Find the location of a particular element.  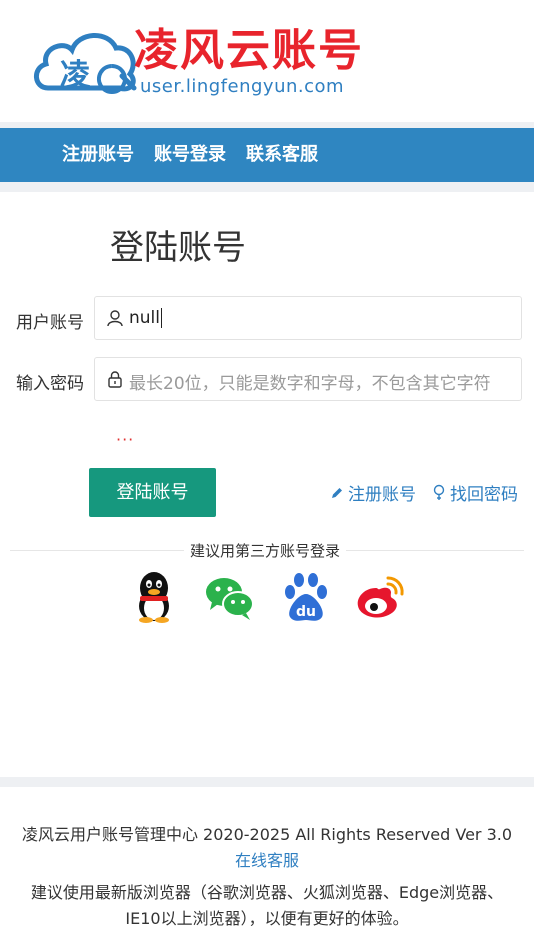

site-logo: 凌 凌风云账号 user.lingfengyun.com is located at coordinates (205, 62).